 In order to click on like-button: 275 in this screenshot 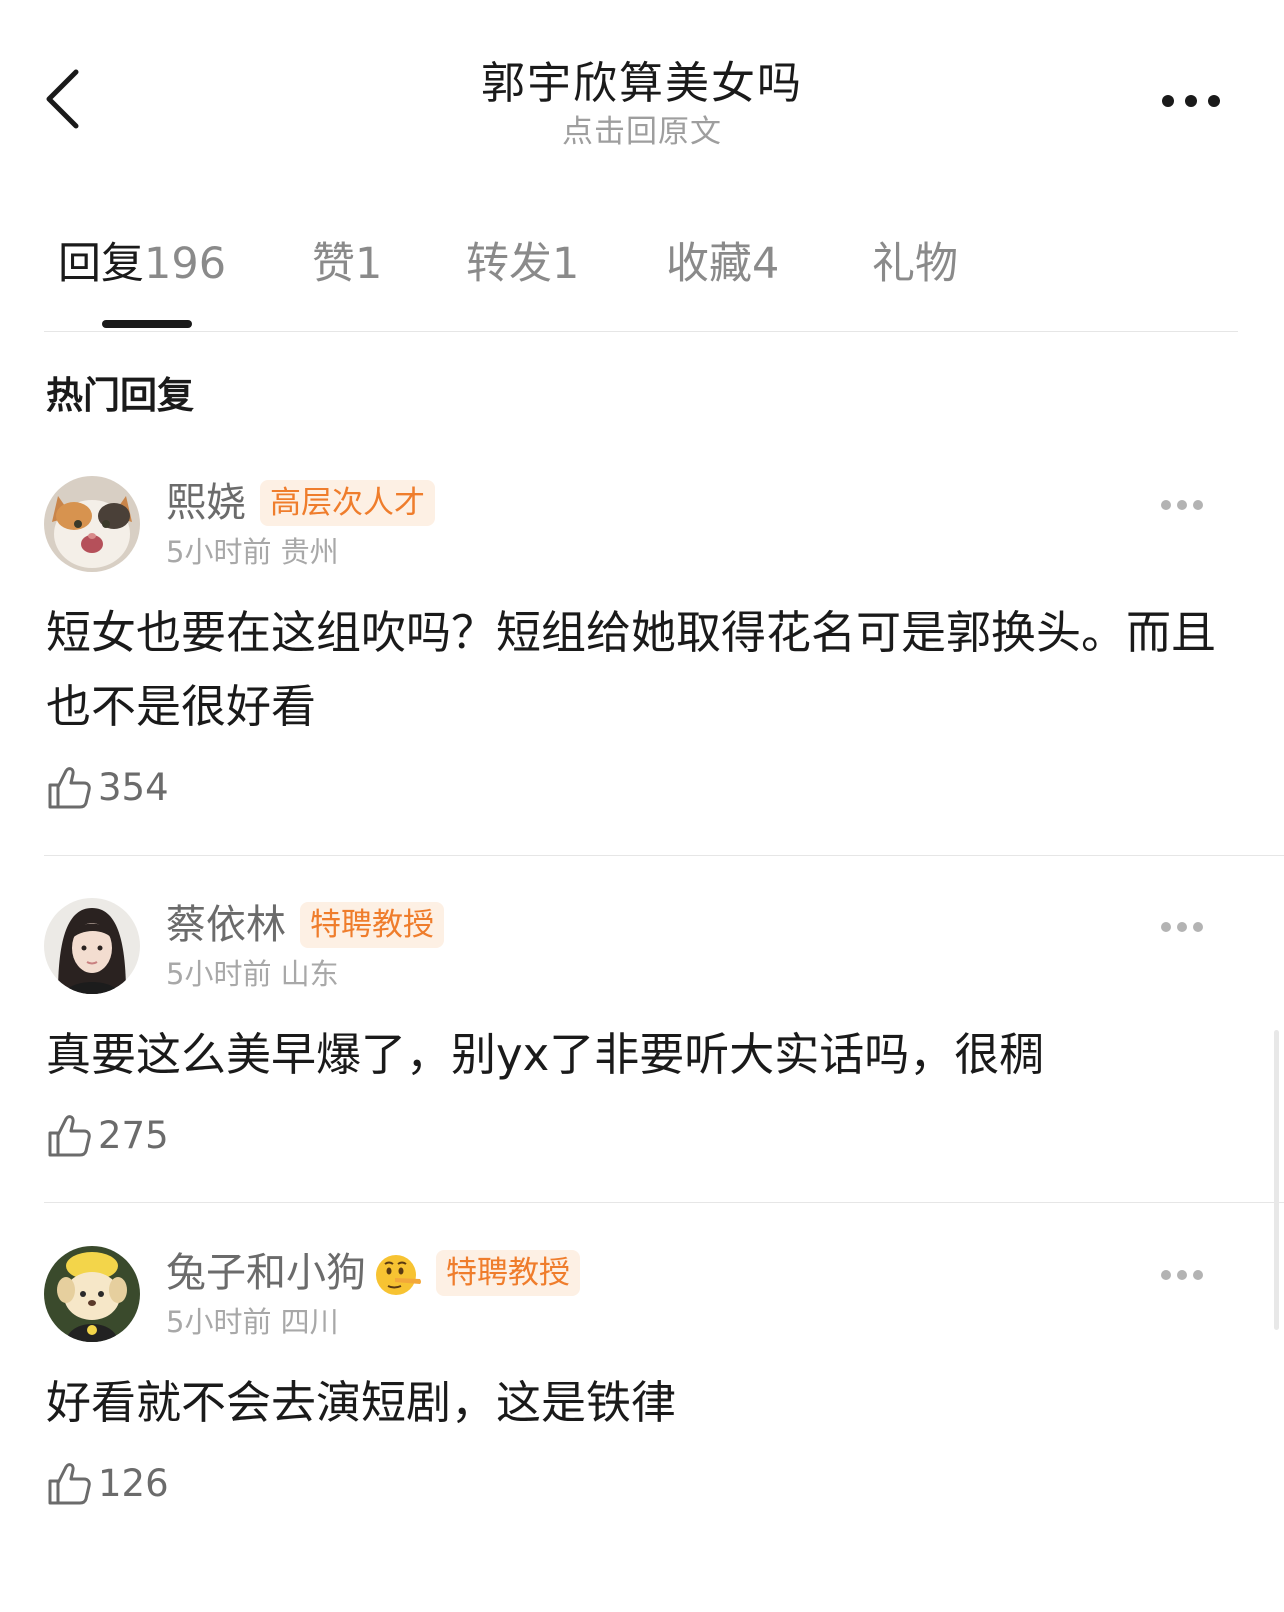, I will do `click(107, 1136)`.